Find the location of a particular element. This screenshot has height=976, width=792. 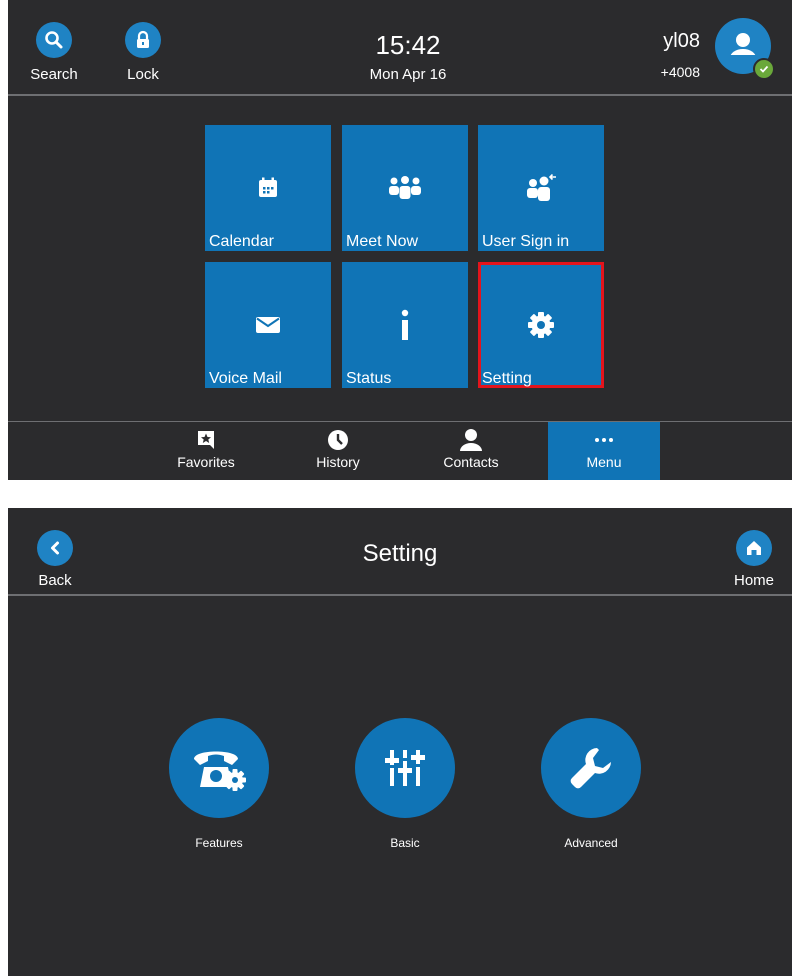

phone-gear-icon is located at coordinates (219, 768).